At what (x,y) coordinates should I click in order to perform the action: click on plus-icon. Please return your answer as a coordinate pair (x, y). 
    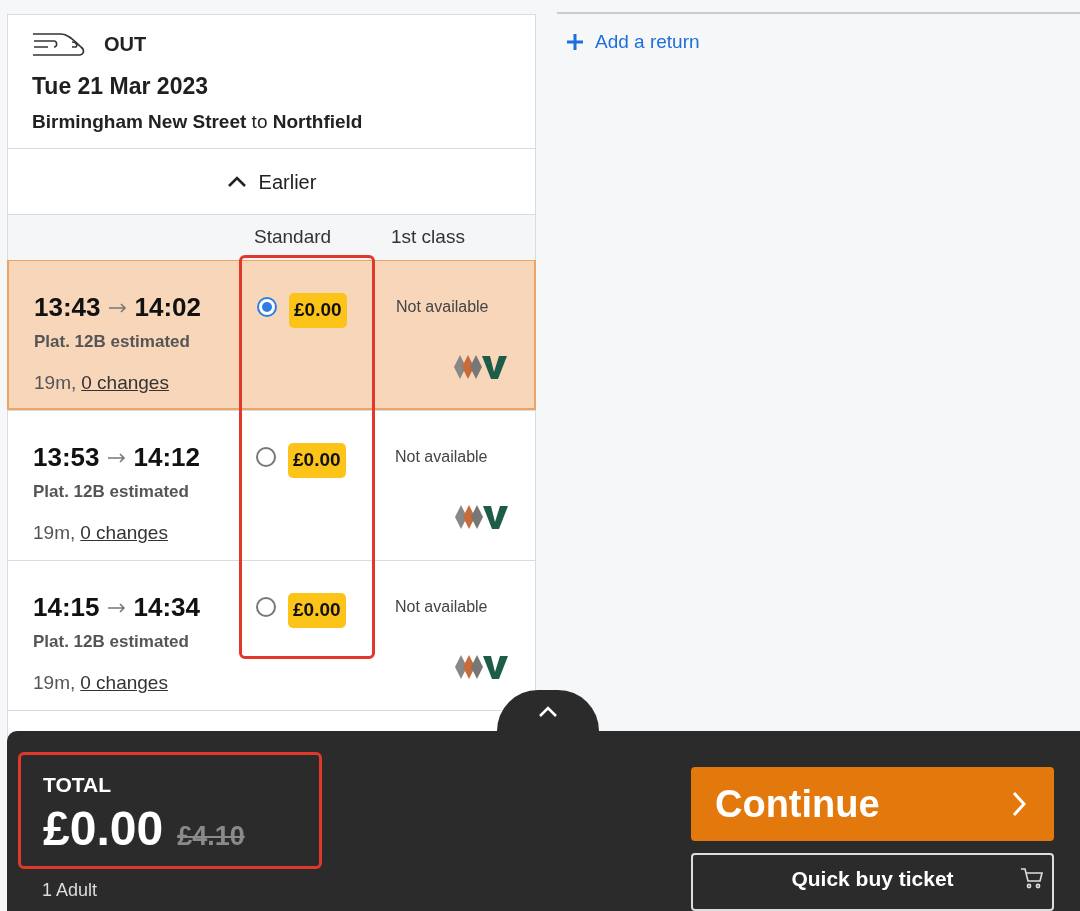
    Looking at the image, I should click on (575, 42).